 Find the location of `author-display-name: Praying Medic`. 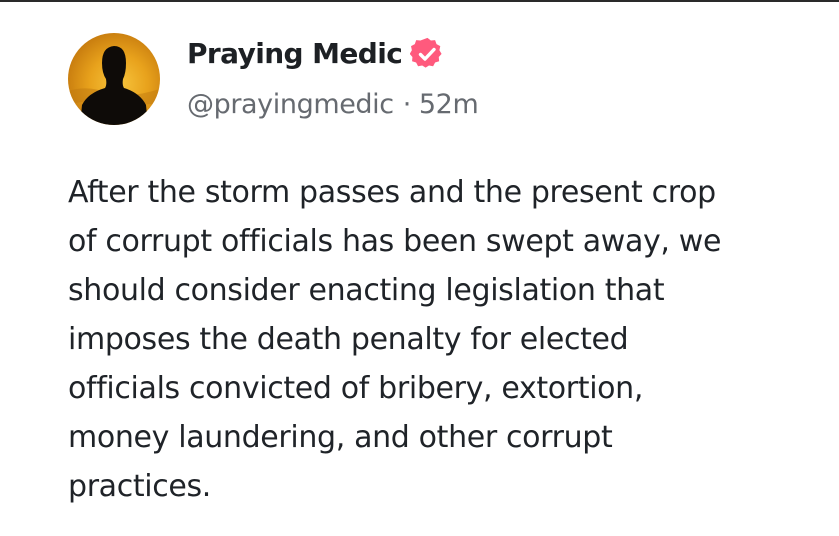

author-display-name: Praying Medic is located at coordinates (295, 54).